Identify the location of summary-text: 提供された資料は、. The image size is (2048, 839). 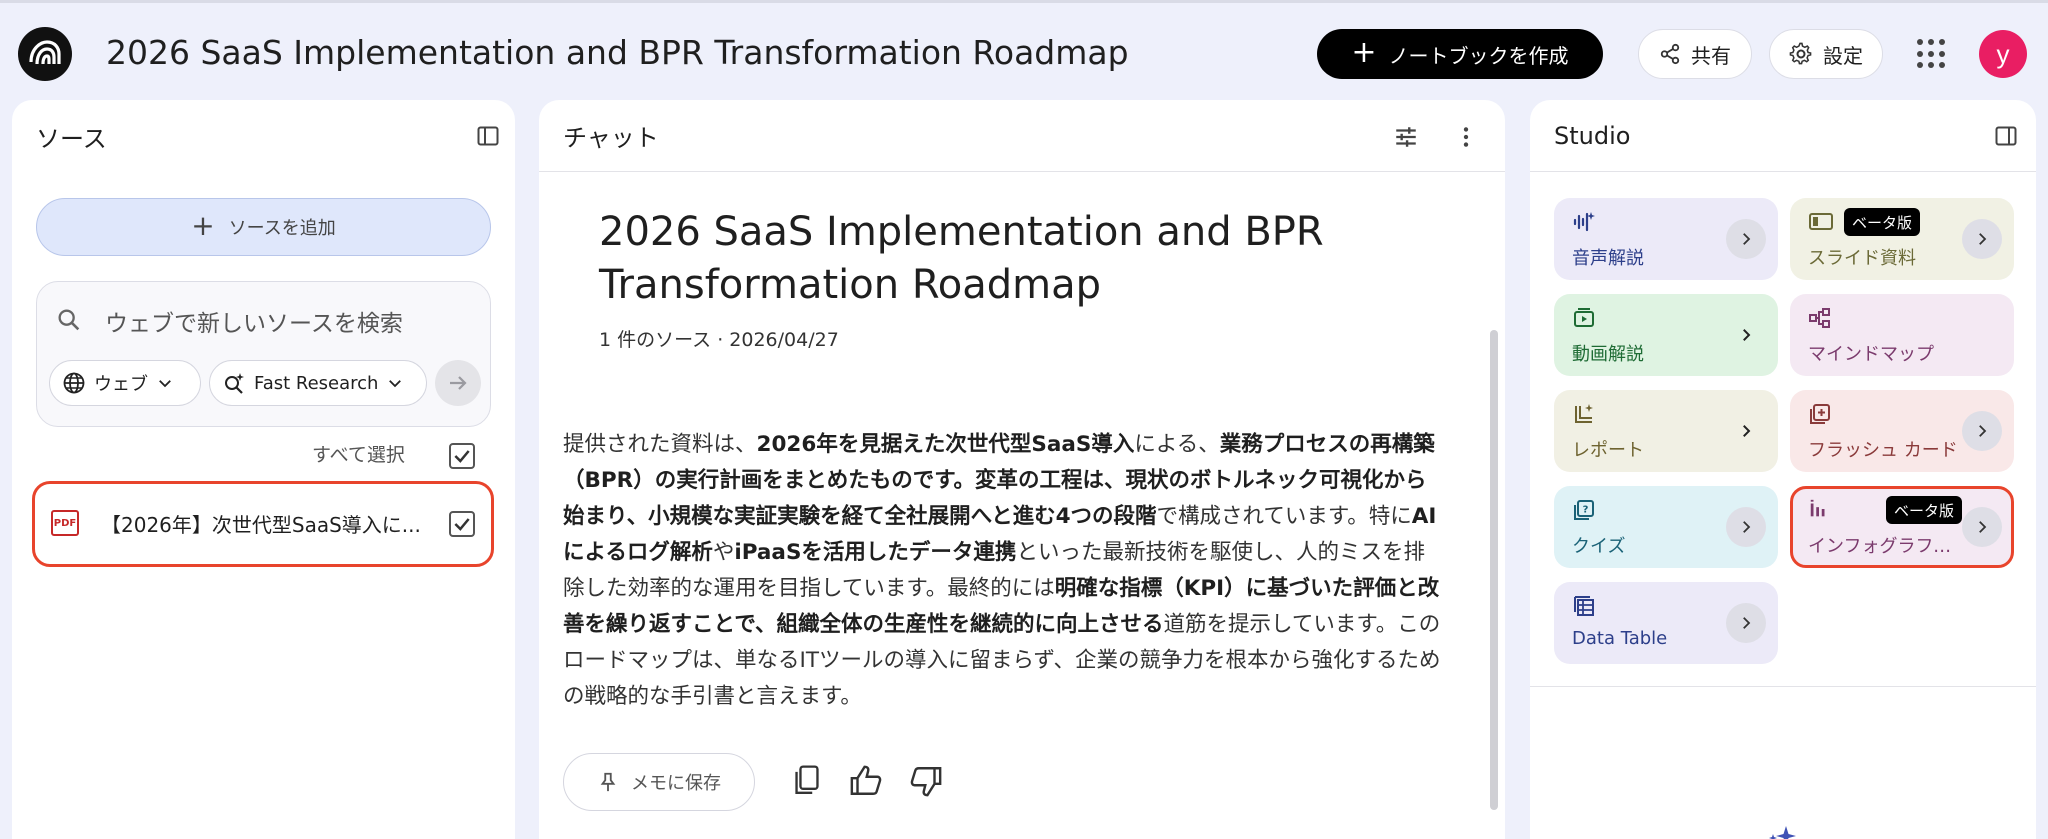
(660, 444).